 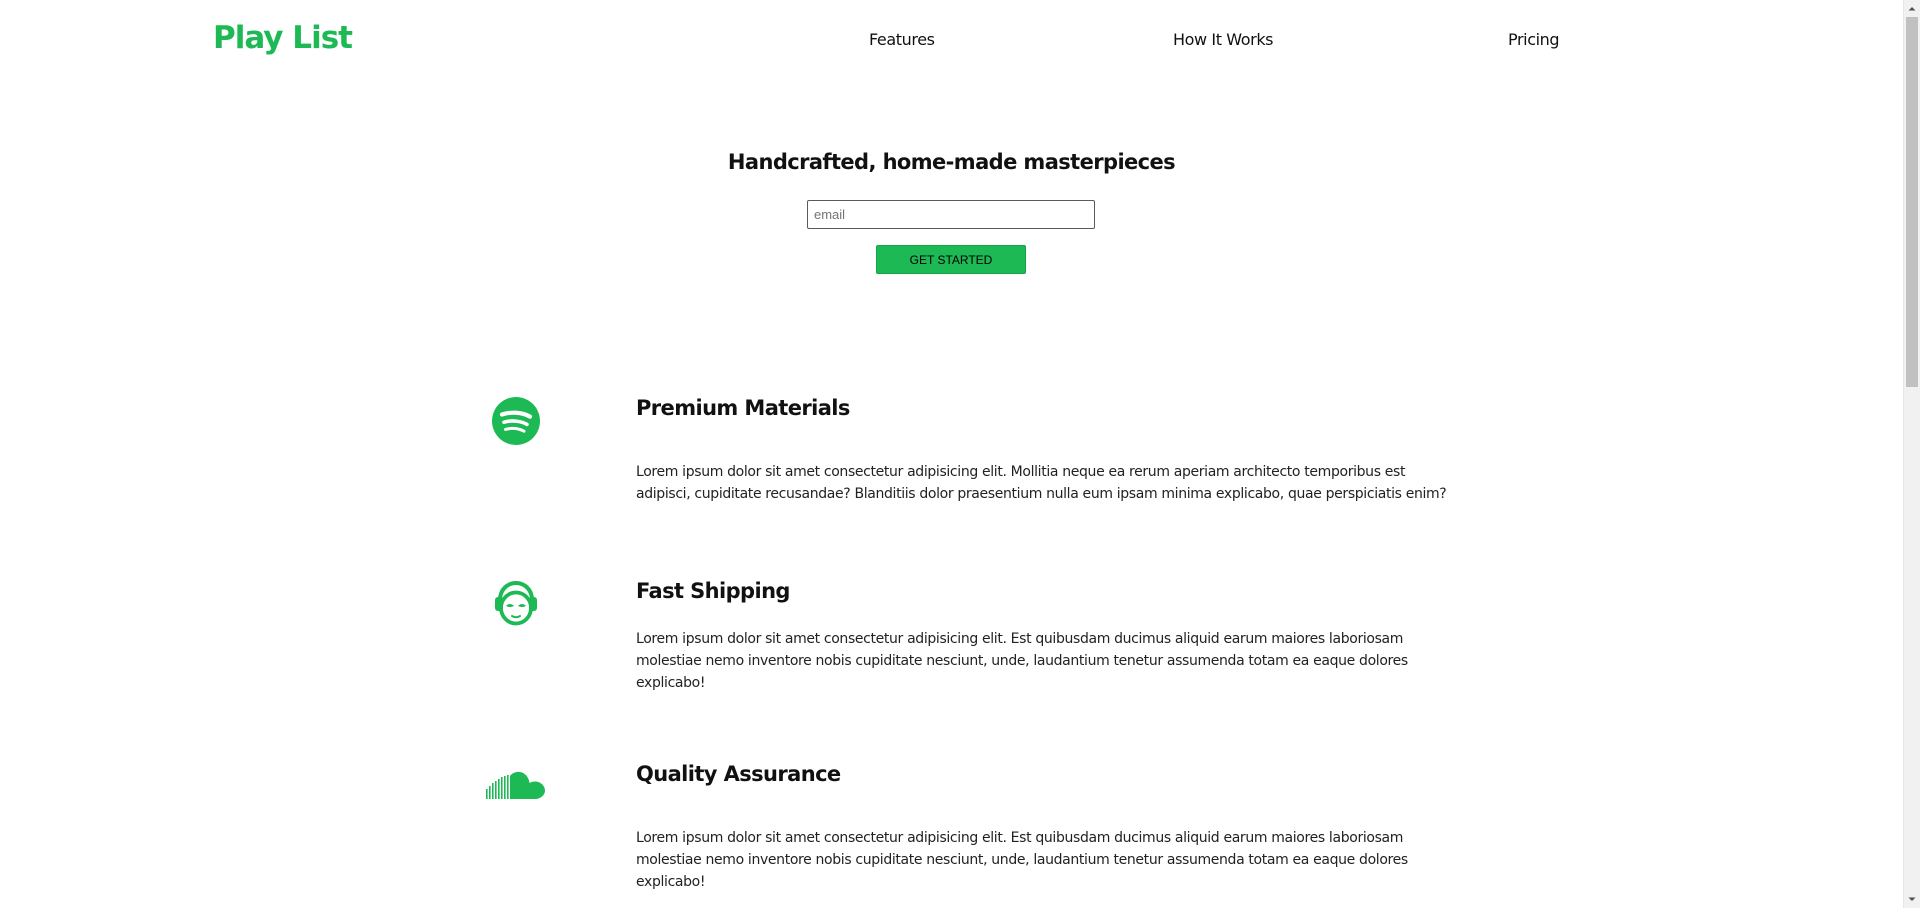 I want to click on nav-link-how-it-works: How It Works, so click(x=1223, y=39).